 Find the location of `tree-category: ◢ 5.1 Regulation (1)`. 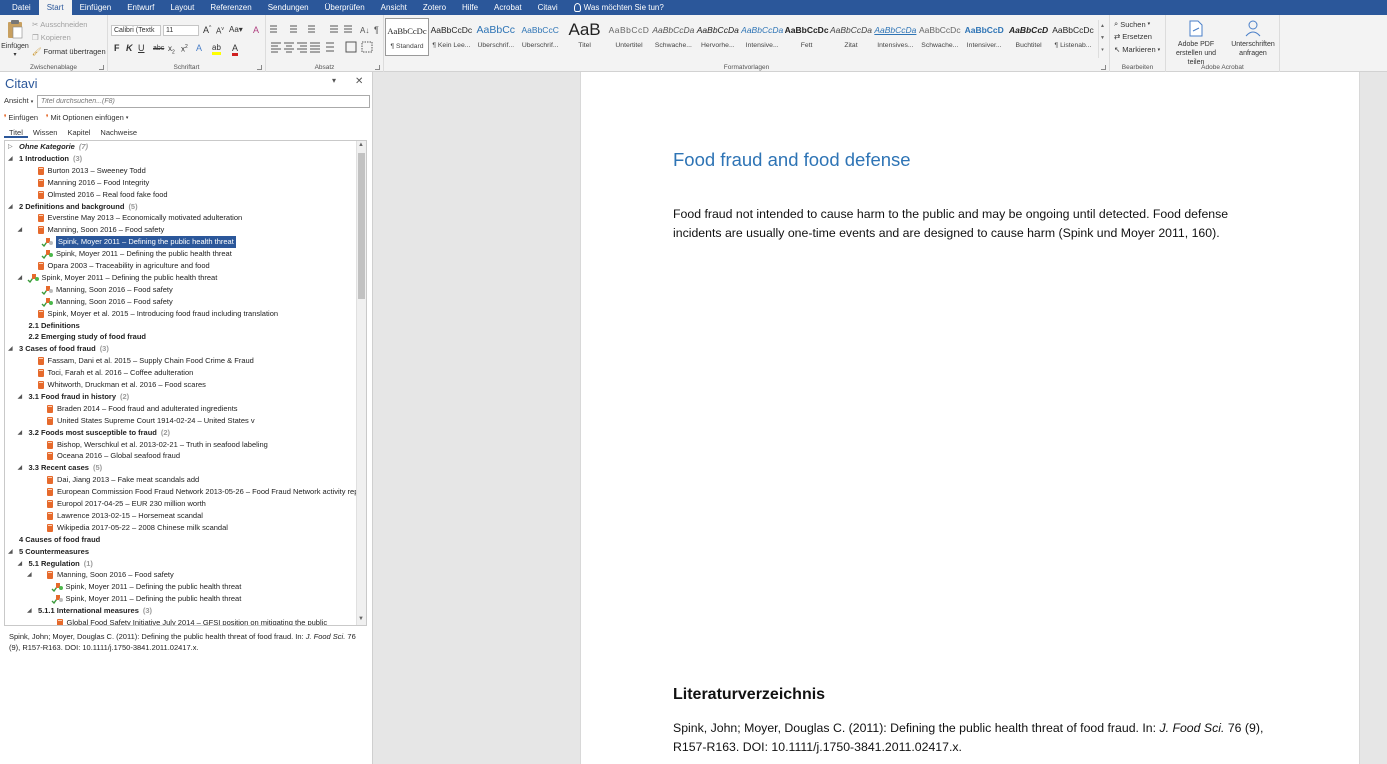

tree-category: ◢ 5.1 Regulation (1) is located at coordinates (181, 564).